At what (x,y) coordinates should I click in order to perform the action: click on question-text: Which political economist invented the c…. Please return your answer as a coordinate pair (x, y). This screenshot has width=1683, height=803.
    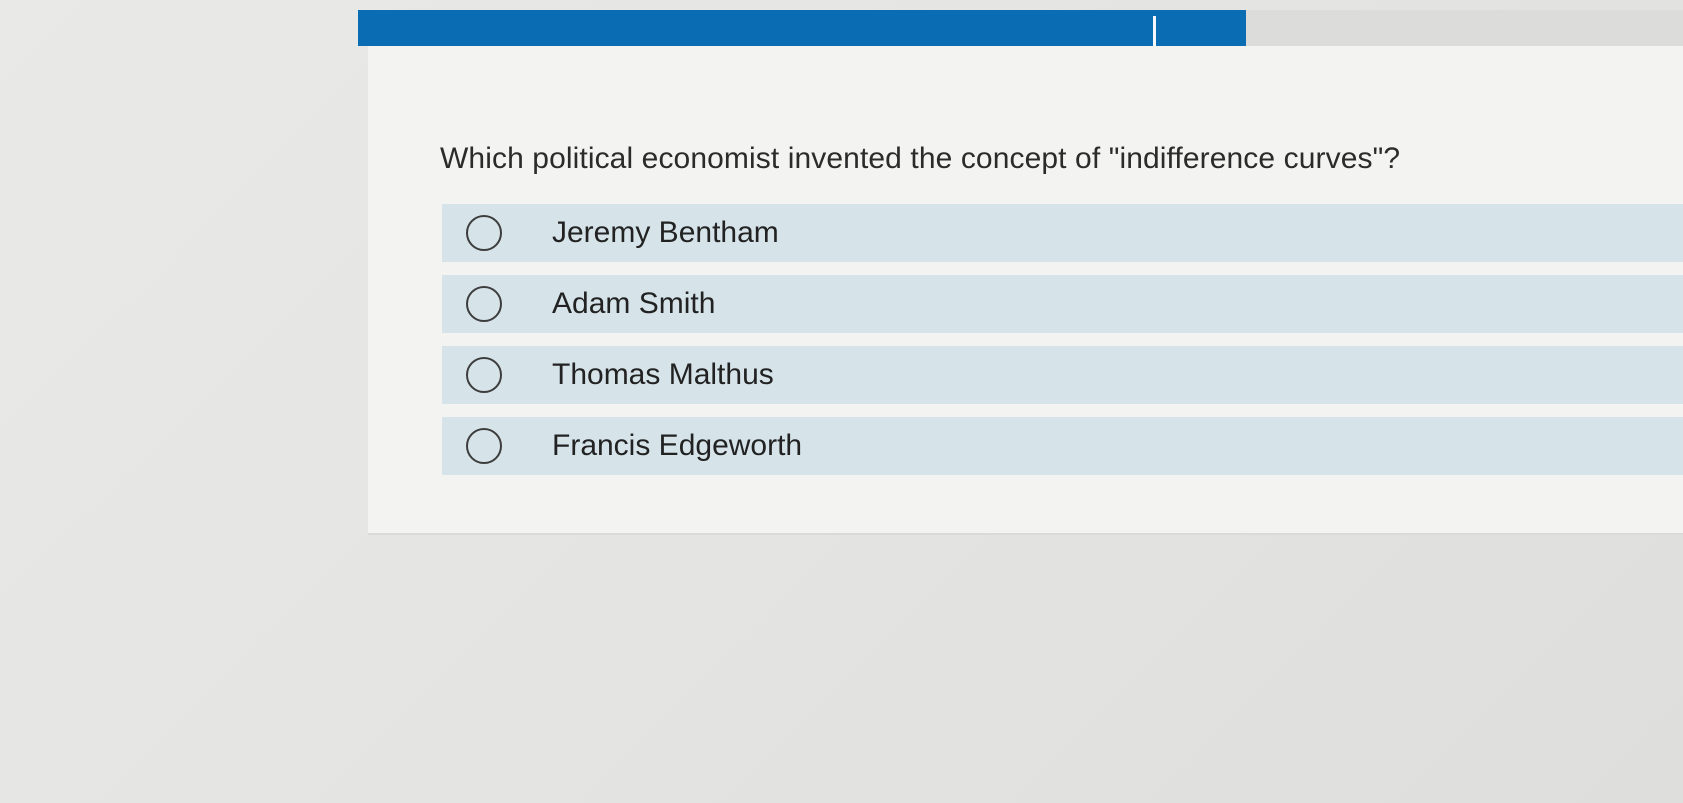
    Looking at the image, I should click on (920, 158).